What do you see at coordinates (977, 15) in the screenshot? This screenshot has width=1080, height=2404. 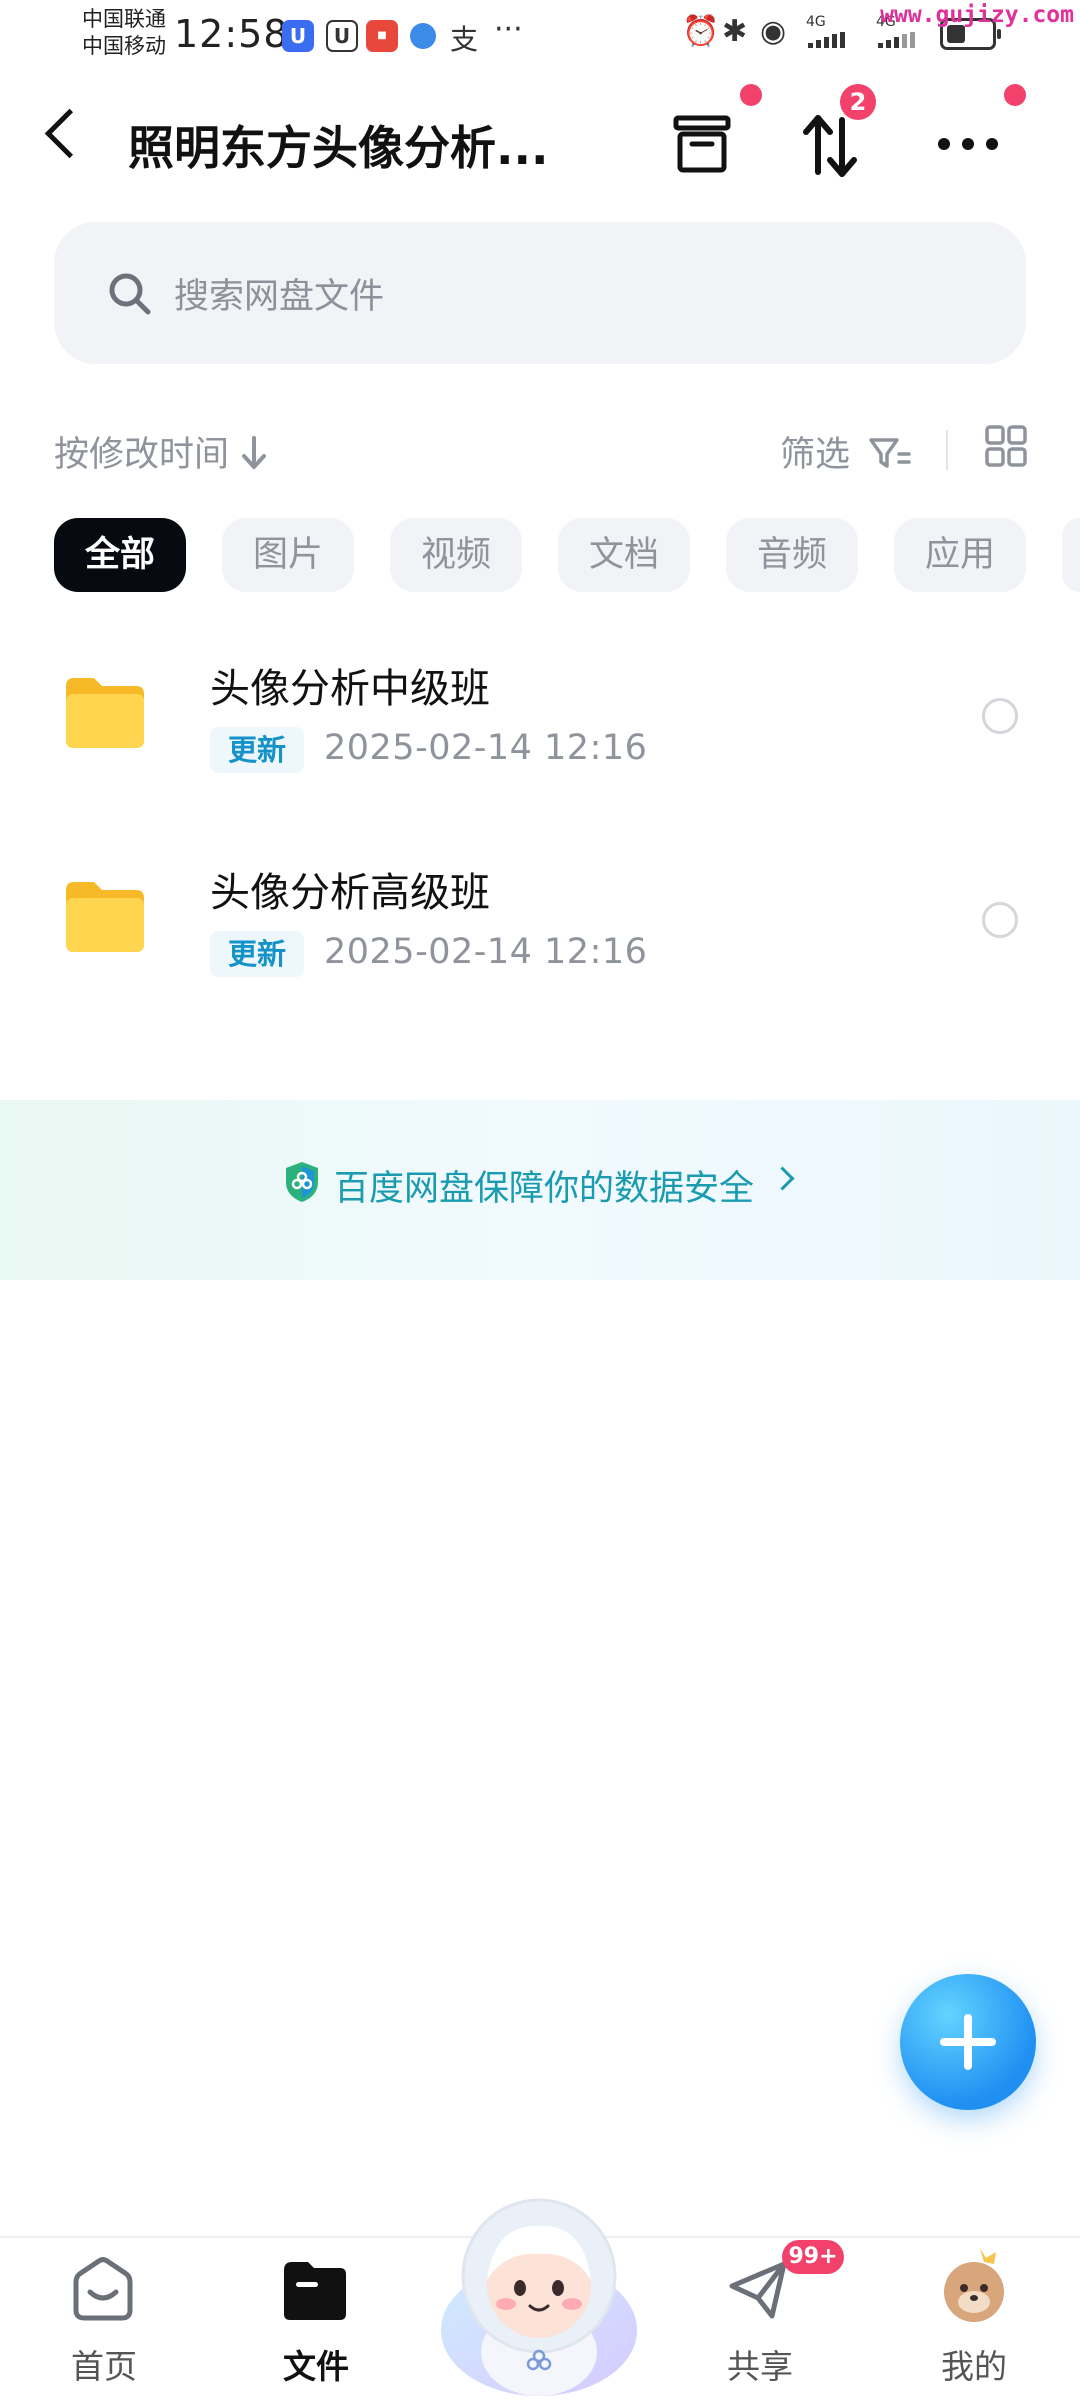 I see `watermark: www.gujizy.com` at bounding box center [977, 15].